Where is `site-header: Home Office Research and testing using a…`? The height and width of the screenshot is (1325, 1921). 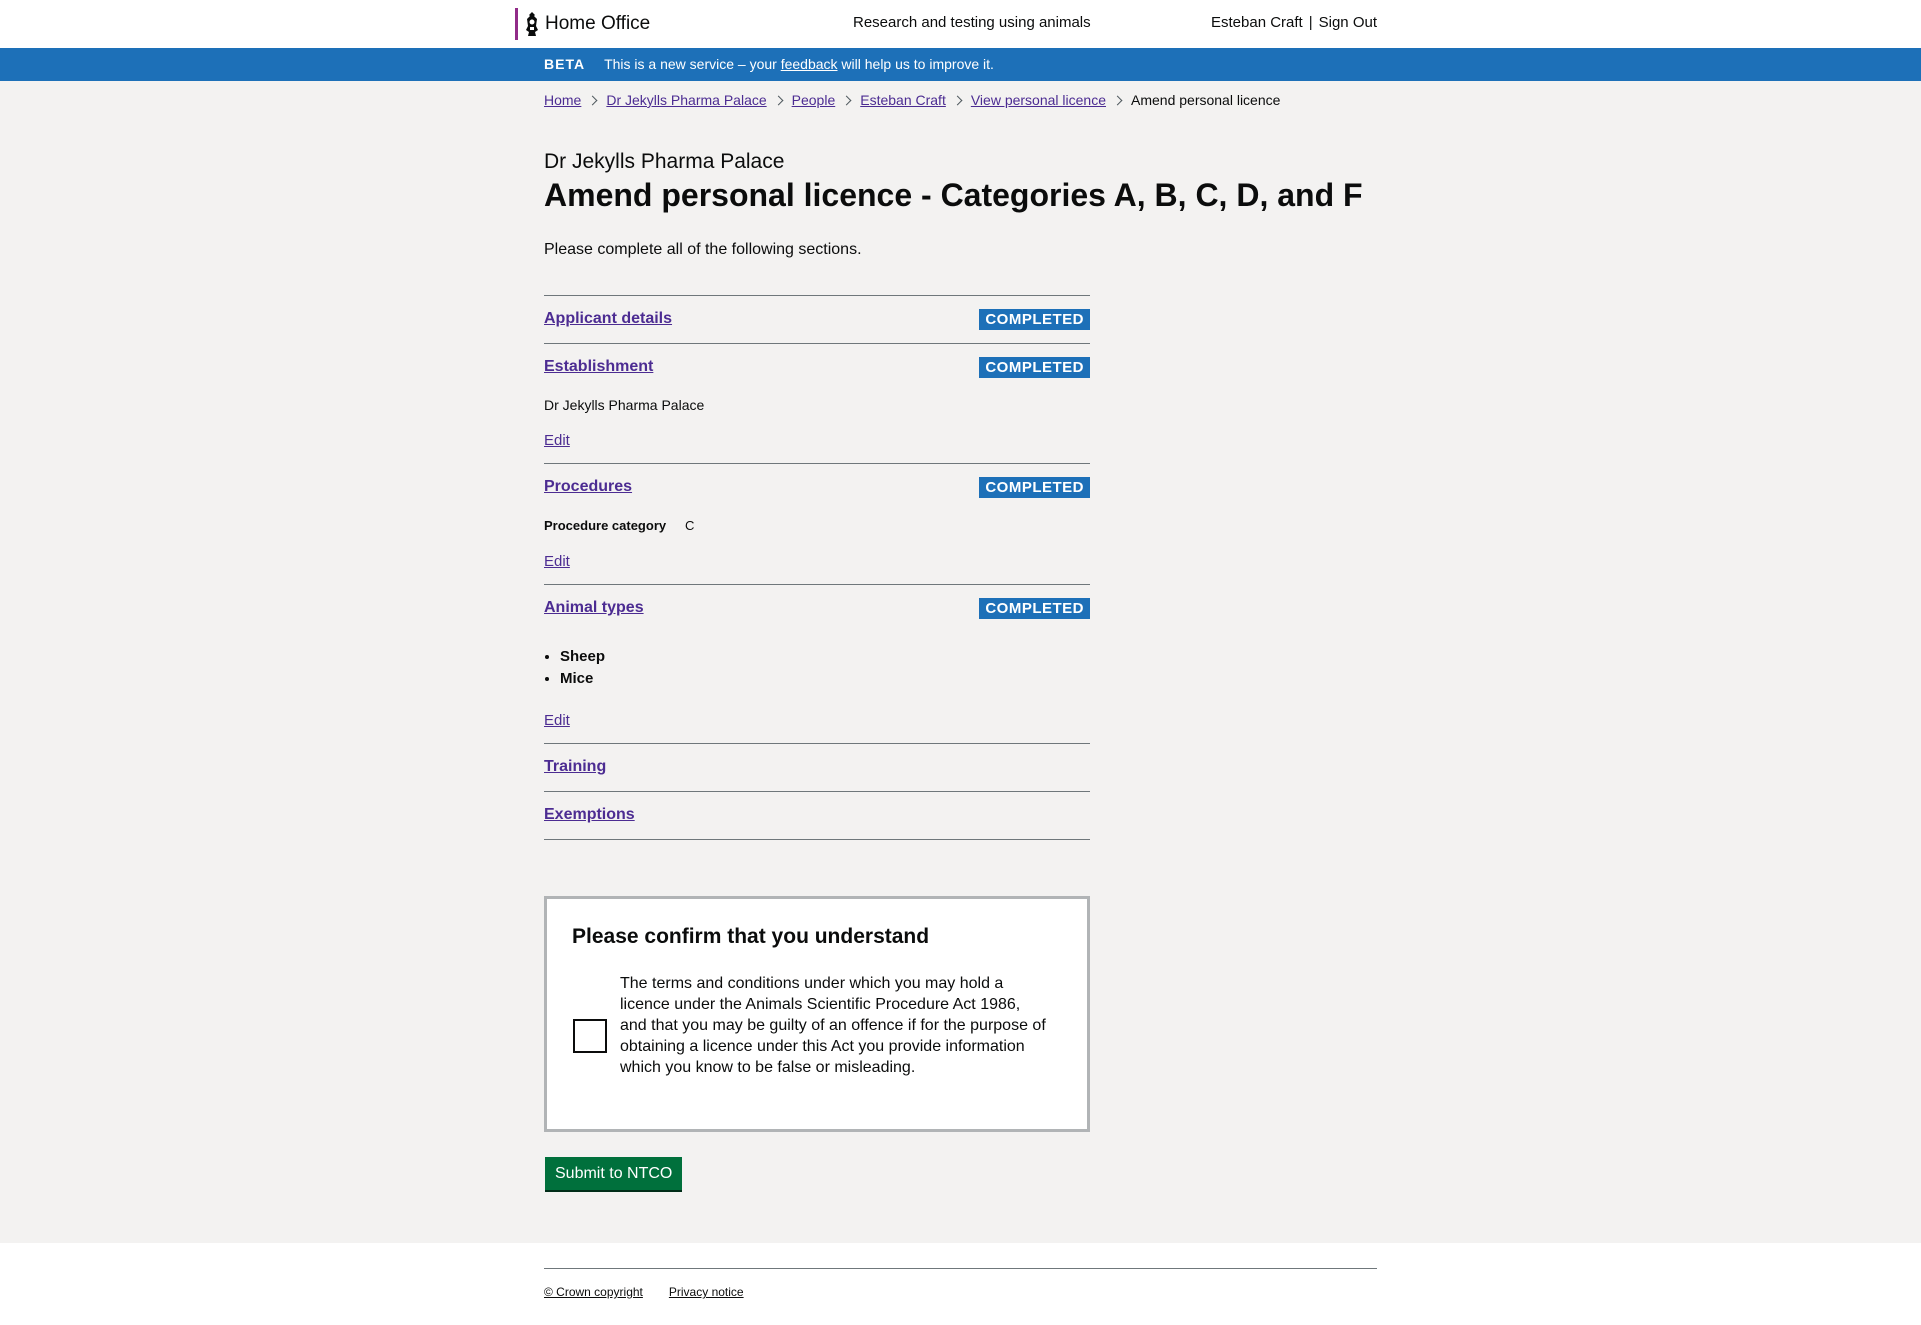
site-header: Home Office Research and testing using a… is located at coordinates (960, 24).